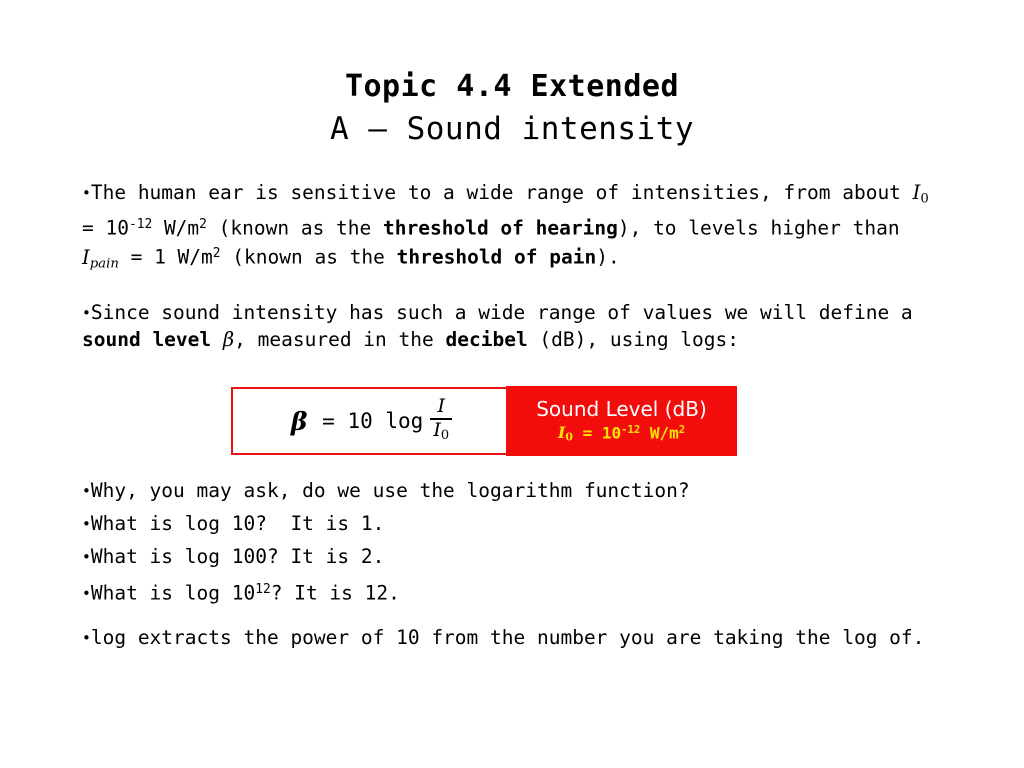  What do you see at coordinates (659, 433) in the screenshot?
I see `callout-segment-2: W/m` at bounding box center [659, 433].